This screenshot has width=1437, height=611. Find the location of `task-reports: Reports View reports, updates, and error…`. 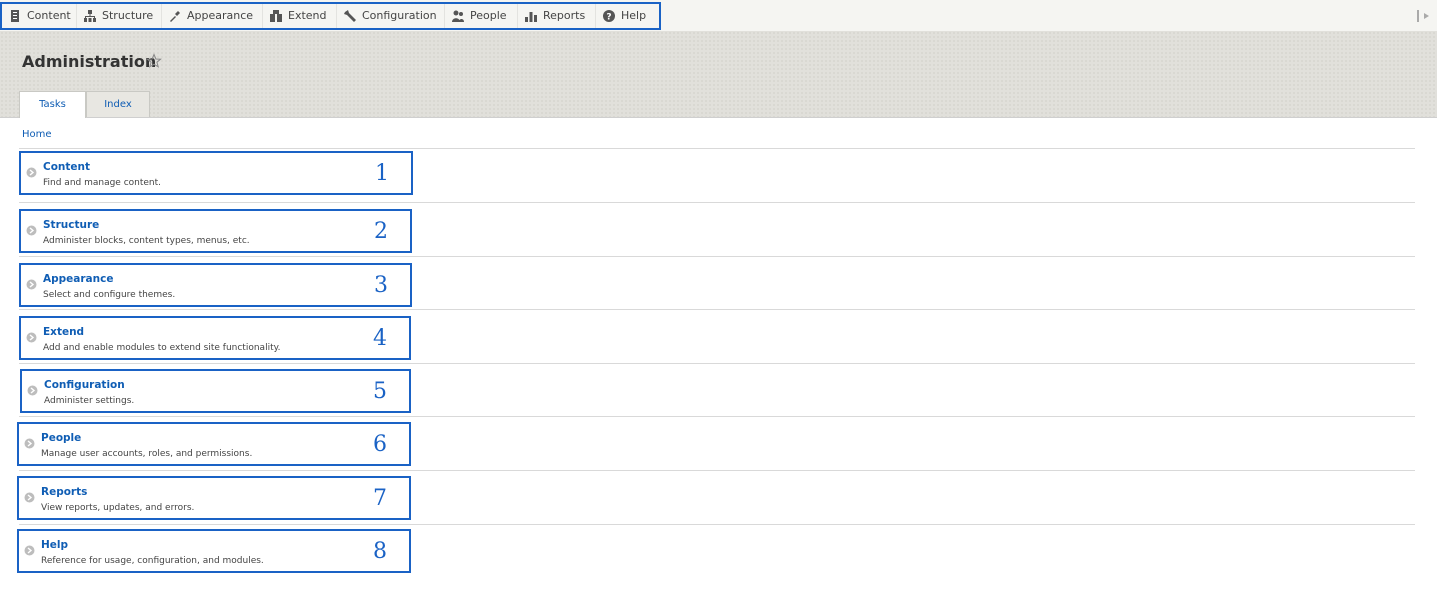

task-reports: Reports View reports, updates, and error… is located at coordinates (214, 498).